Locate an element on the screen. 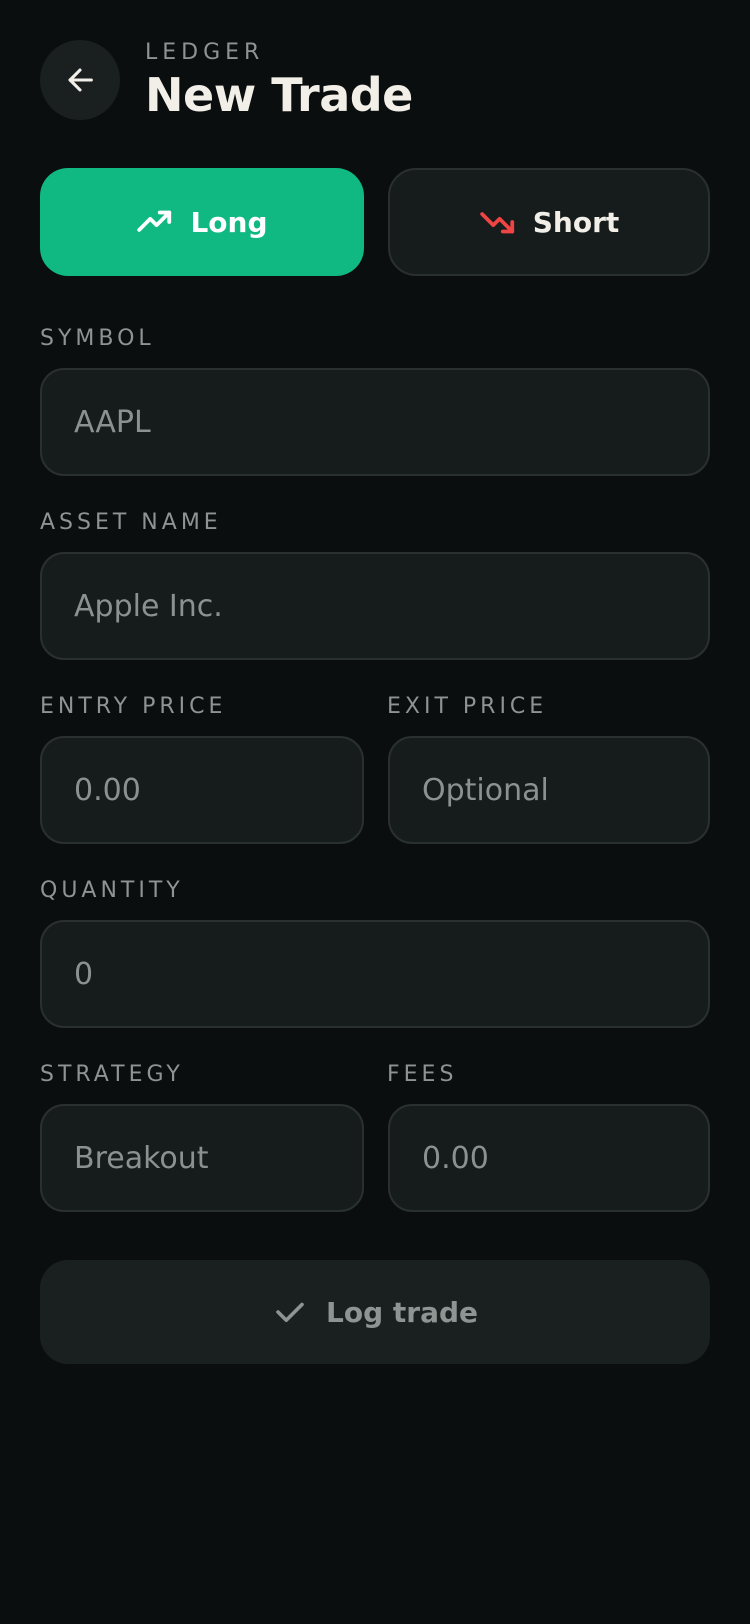 This screenshot has height=1624, width=750. exit-price-label: EXIT PRICE is located at coordinates (467, 706).